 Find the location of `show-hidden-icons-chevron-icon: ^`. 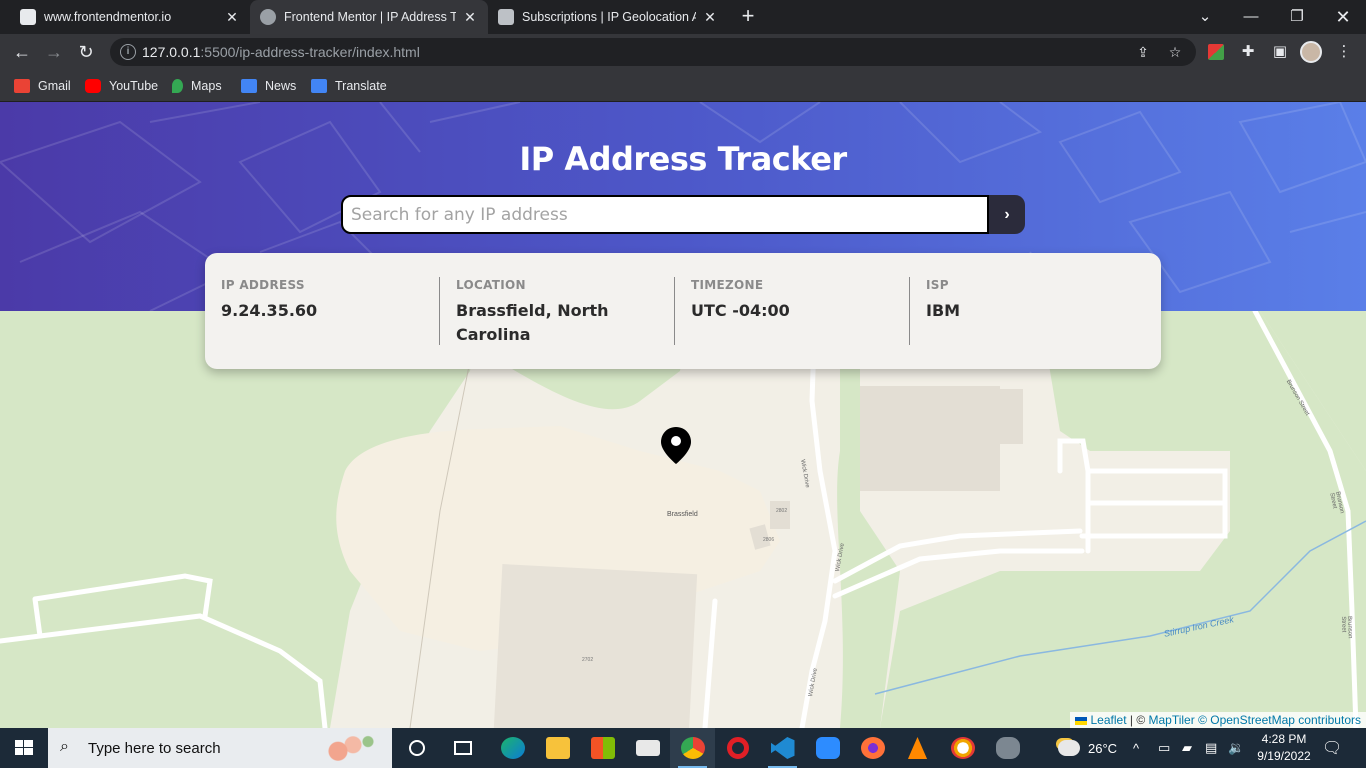

show-hidden-icons-chevron-icon: ^ is located at coordinates (1136, 748).